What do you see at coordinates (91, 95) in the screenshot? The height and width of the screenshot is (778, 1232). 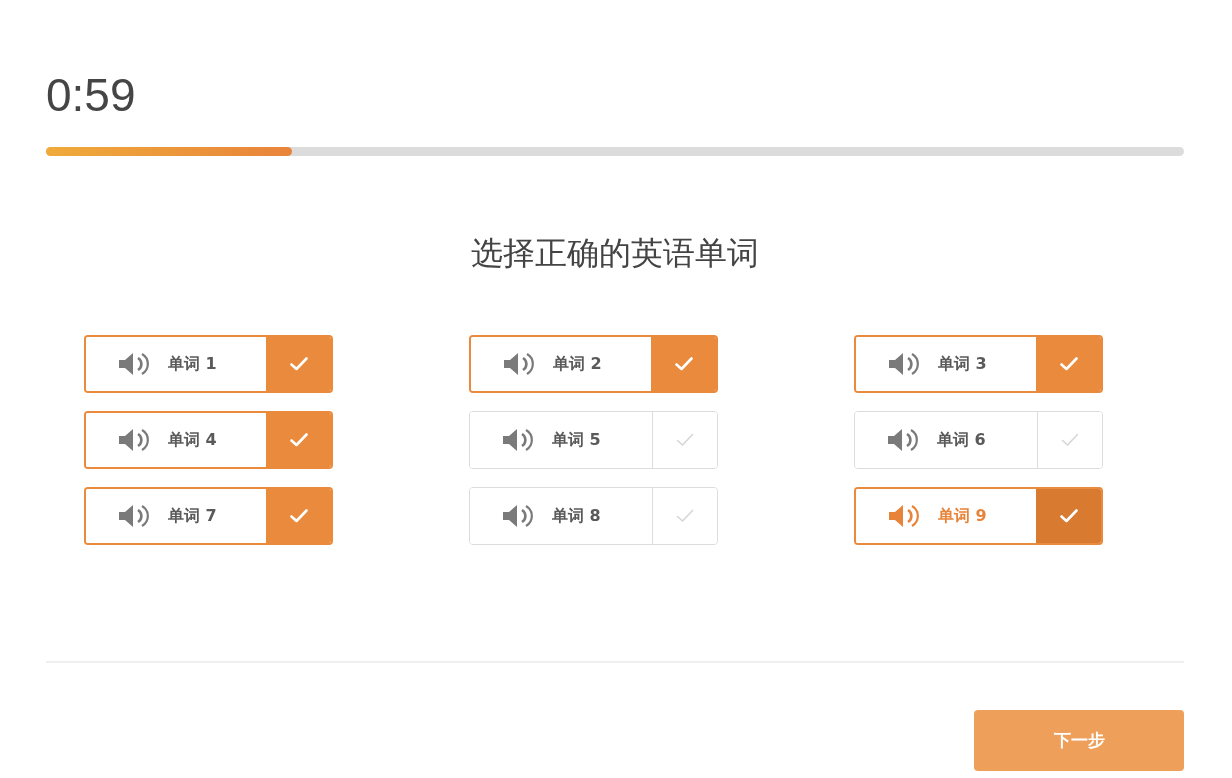 I see `countdown-timer: 0:59` at bounding box center [91, 95].